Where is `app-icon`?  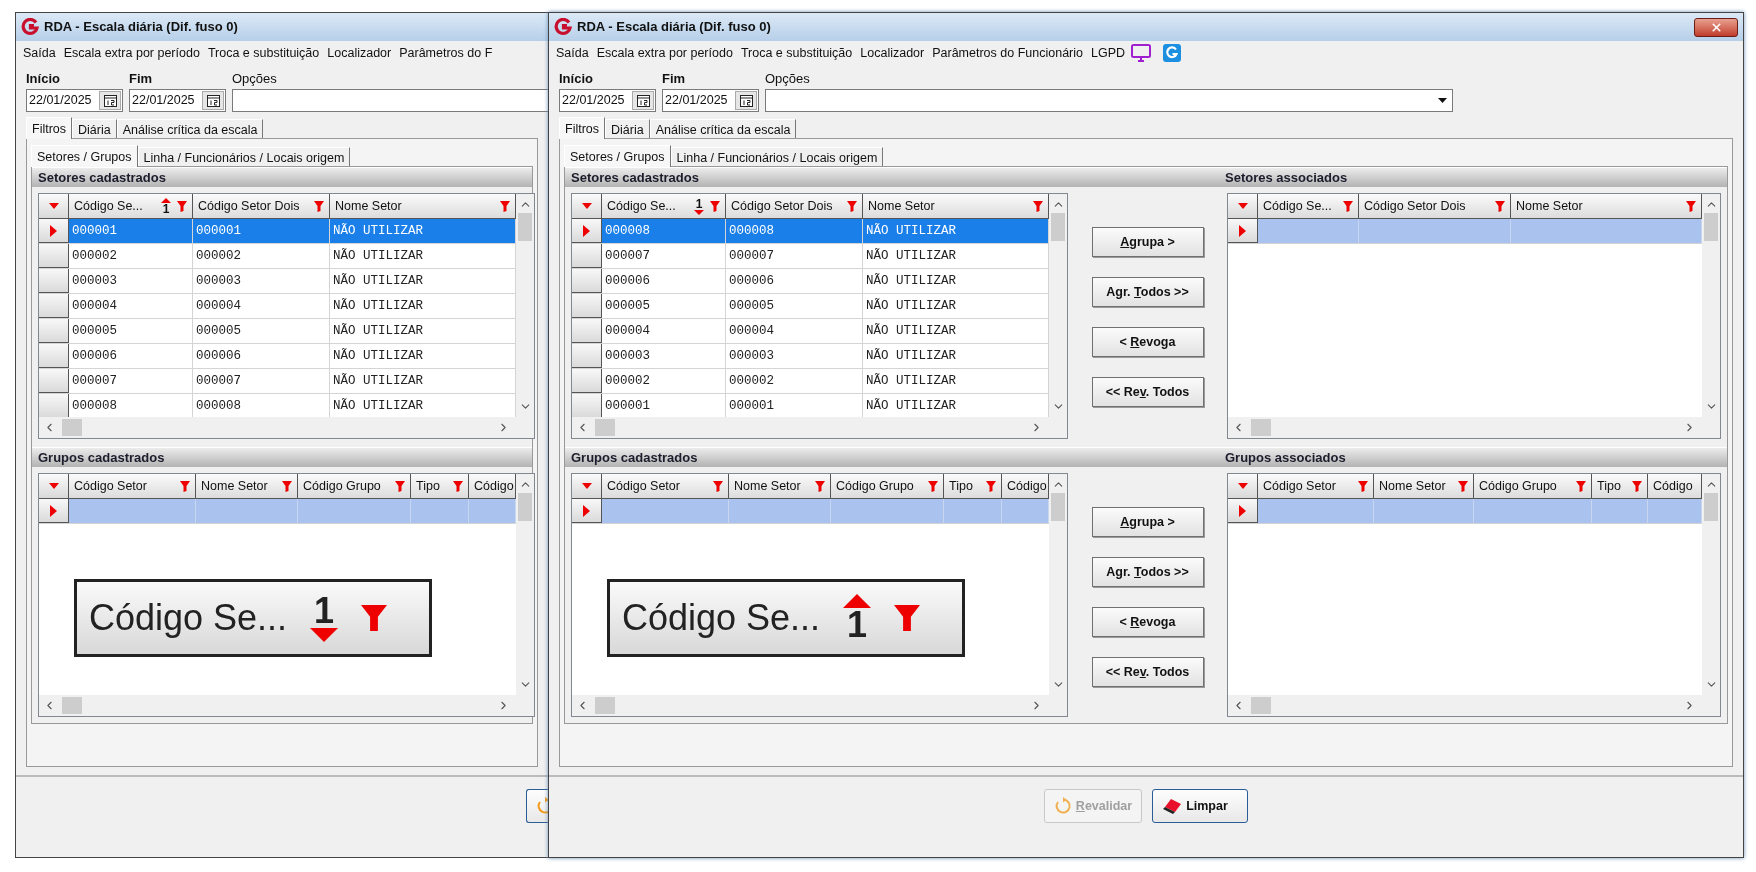
app-icon is located at coordinates (1172, 53).